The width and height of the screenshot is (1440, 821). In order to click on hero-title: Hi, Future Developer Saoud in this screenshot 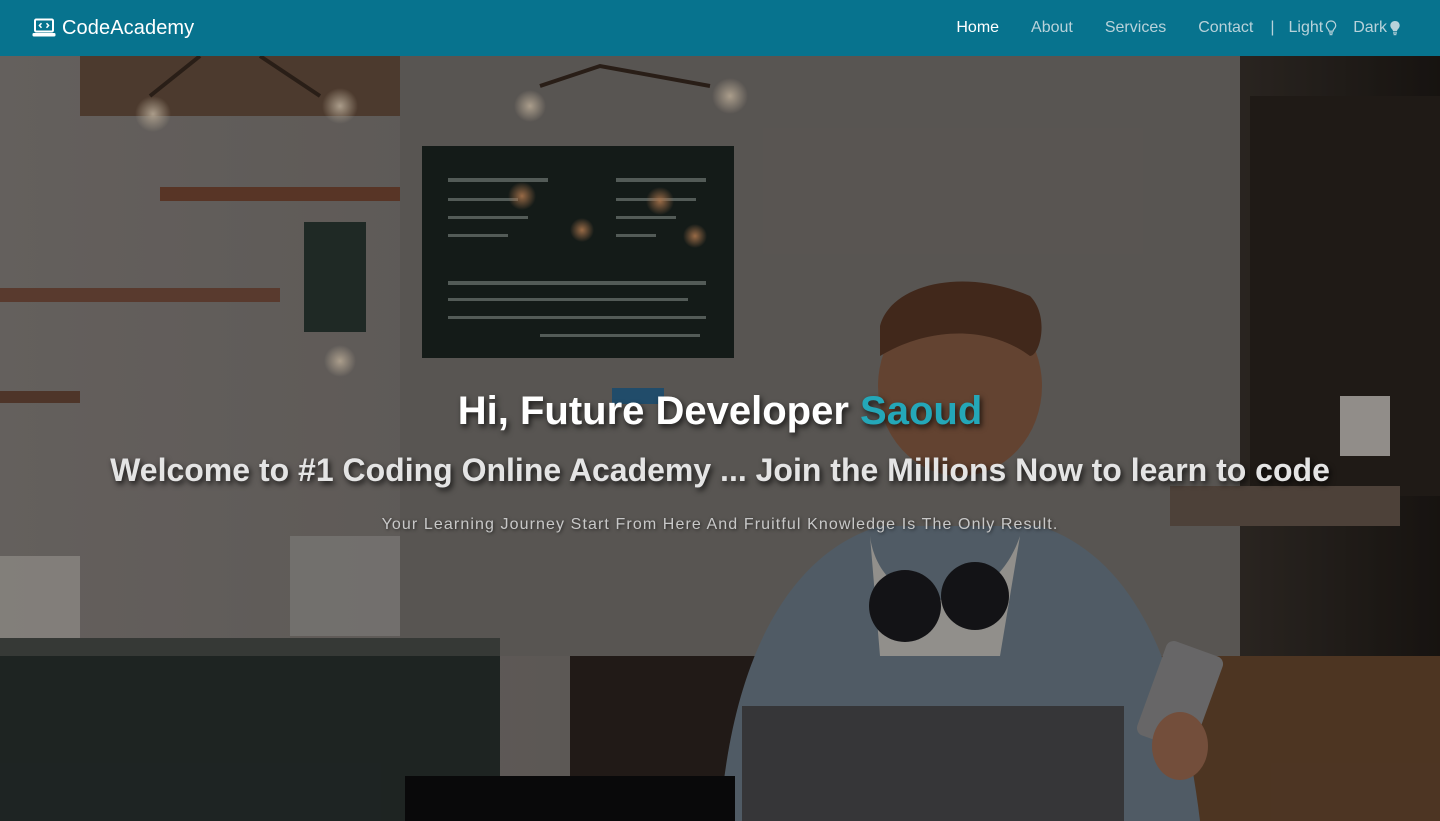, I will do `click(720, 411)`.